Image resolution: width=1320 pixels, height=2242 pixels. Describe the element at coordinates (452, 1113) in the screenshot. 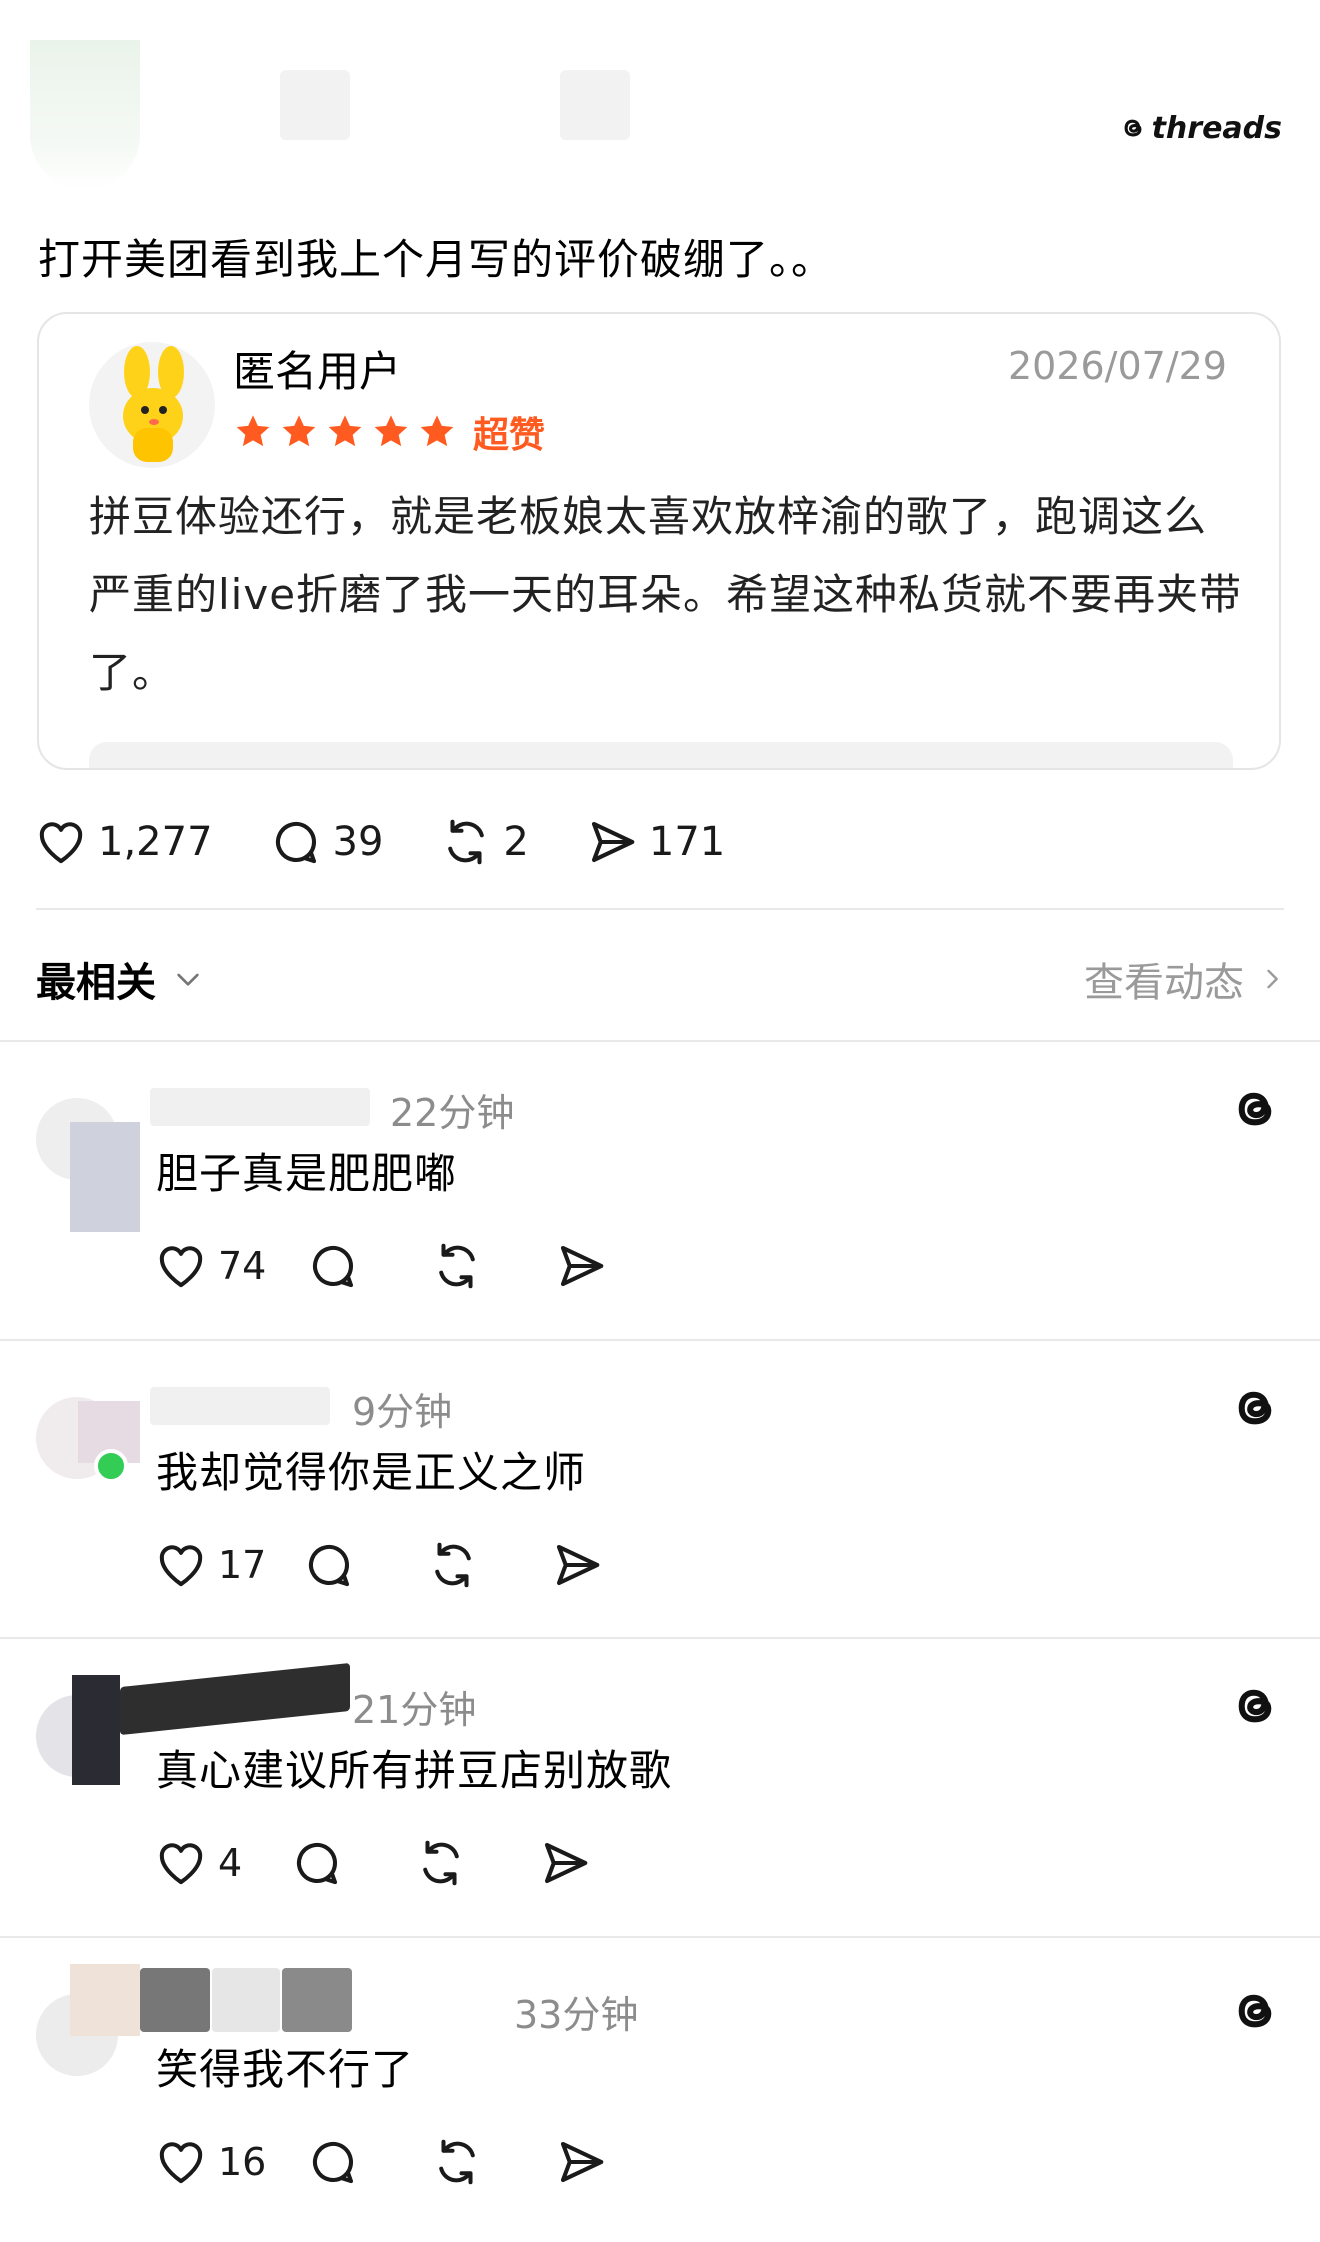

I see `comment-time: 22分钟` at that location.